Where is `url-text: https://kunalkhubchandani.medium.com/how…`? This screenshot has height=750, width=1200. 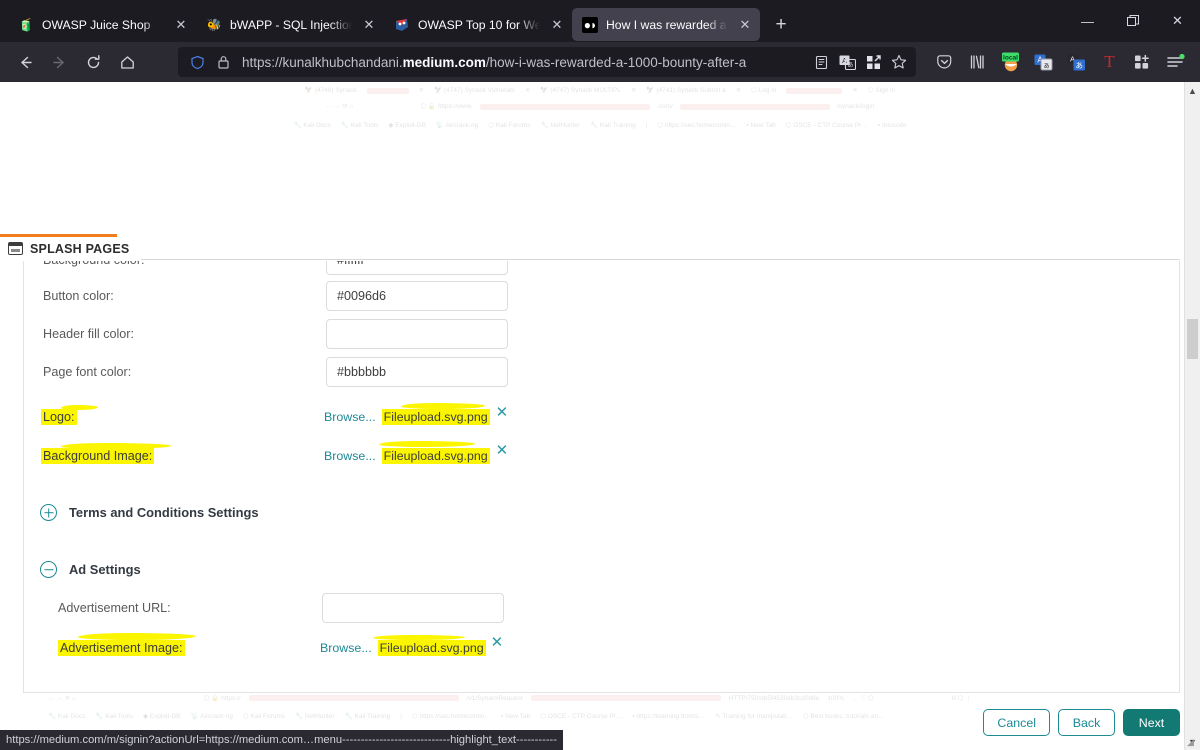 url-text: https://kunalkhubchandani.medium.com/how… is located at coordinates (521, 62).